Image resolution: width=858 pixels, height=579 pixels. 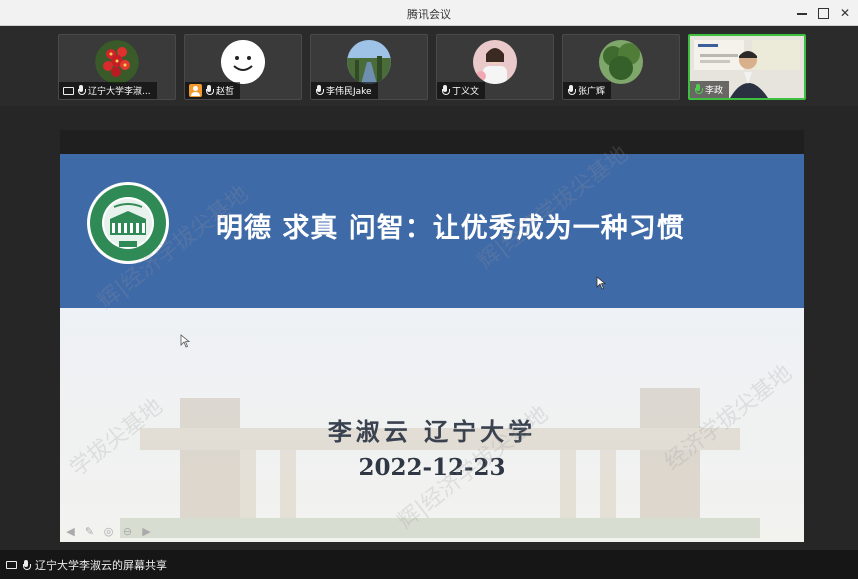 I want to click on slide-toolbar: ◀ ✎ ◎ ⊖ ▶, so click(x=108, y=531).